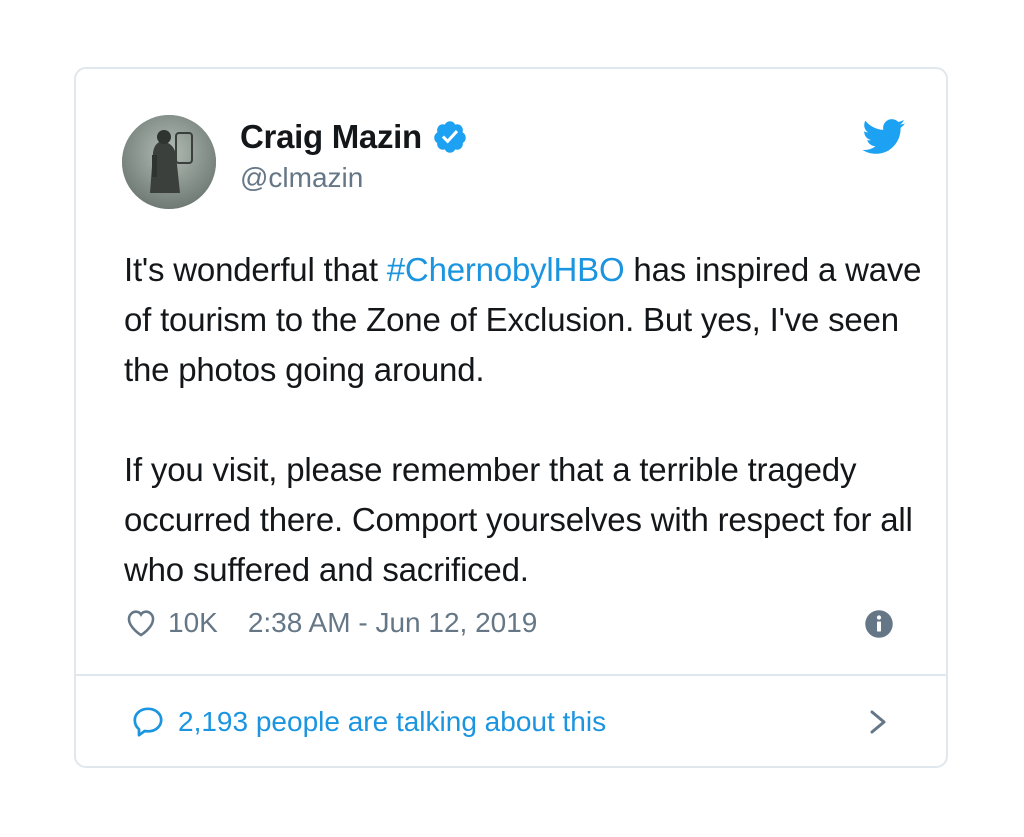 This screenshot has height=837, width=1024. I want to click on like-count: 10K, so click(193, 623).